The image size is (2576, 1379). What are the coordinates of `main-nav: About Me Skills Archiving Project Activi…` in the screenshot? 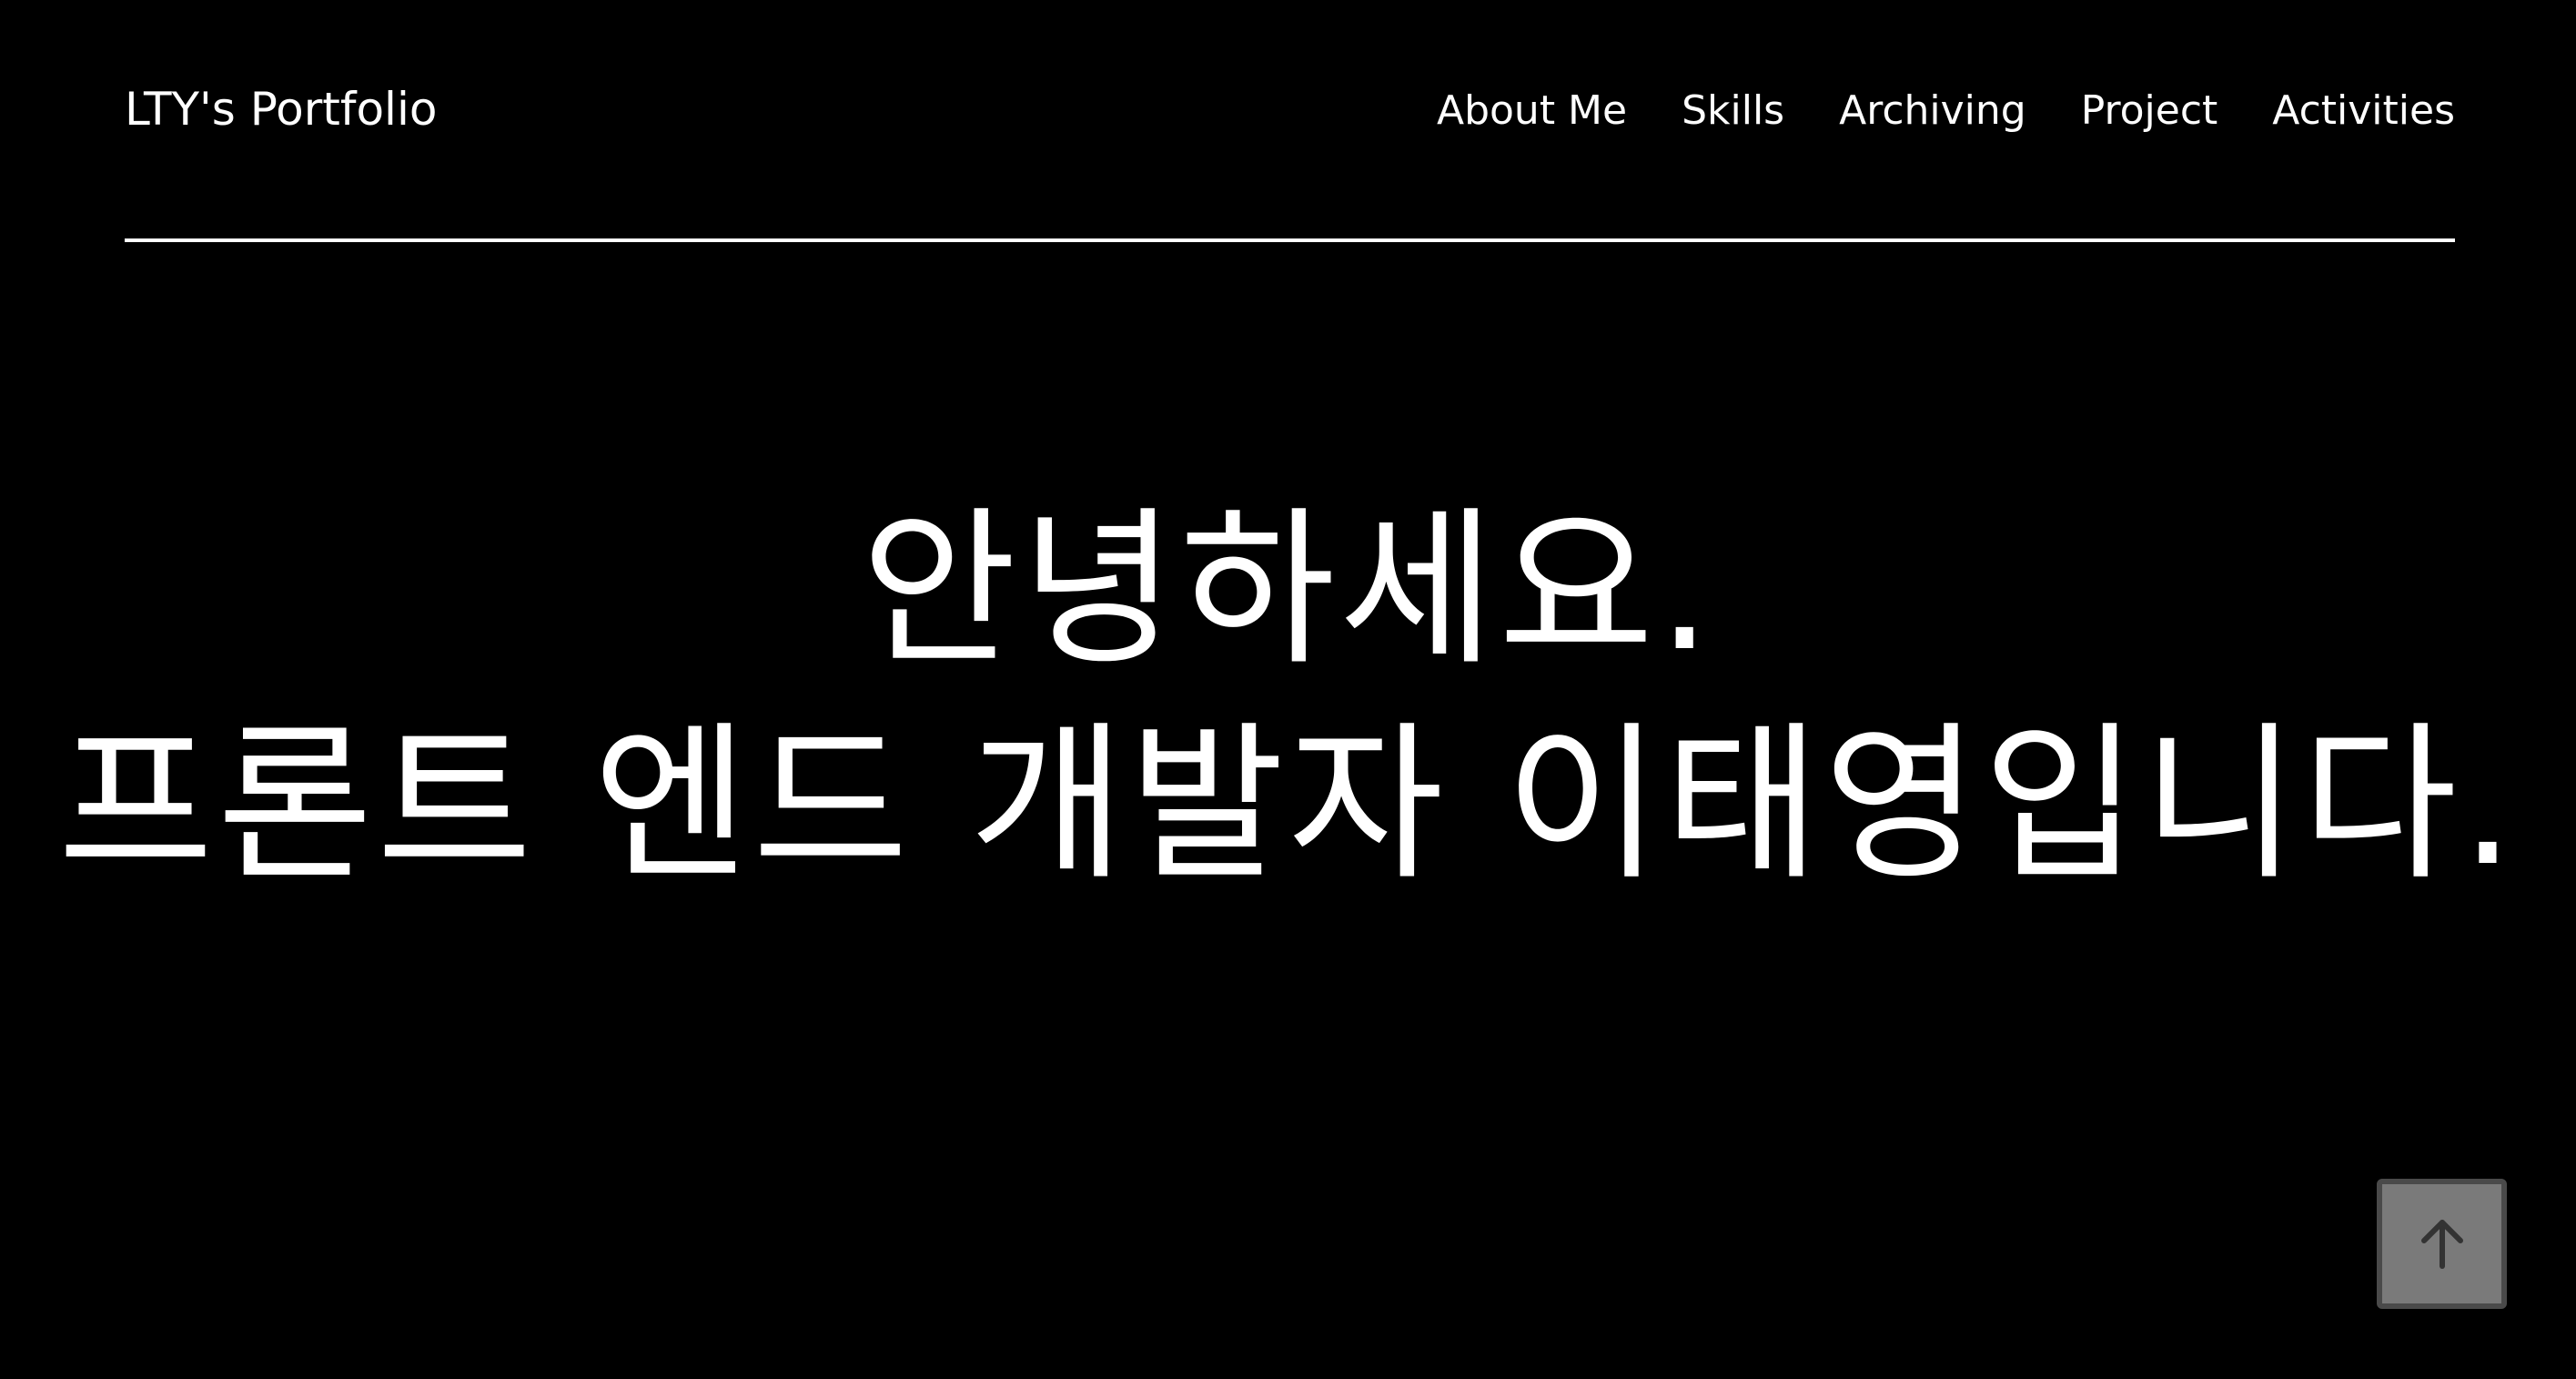 It's located at (1946, 111).